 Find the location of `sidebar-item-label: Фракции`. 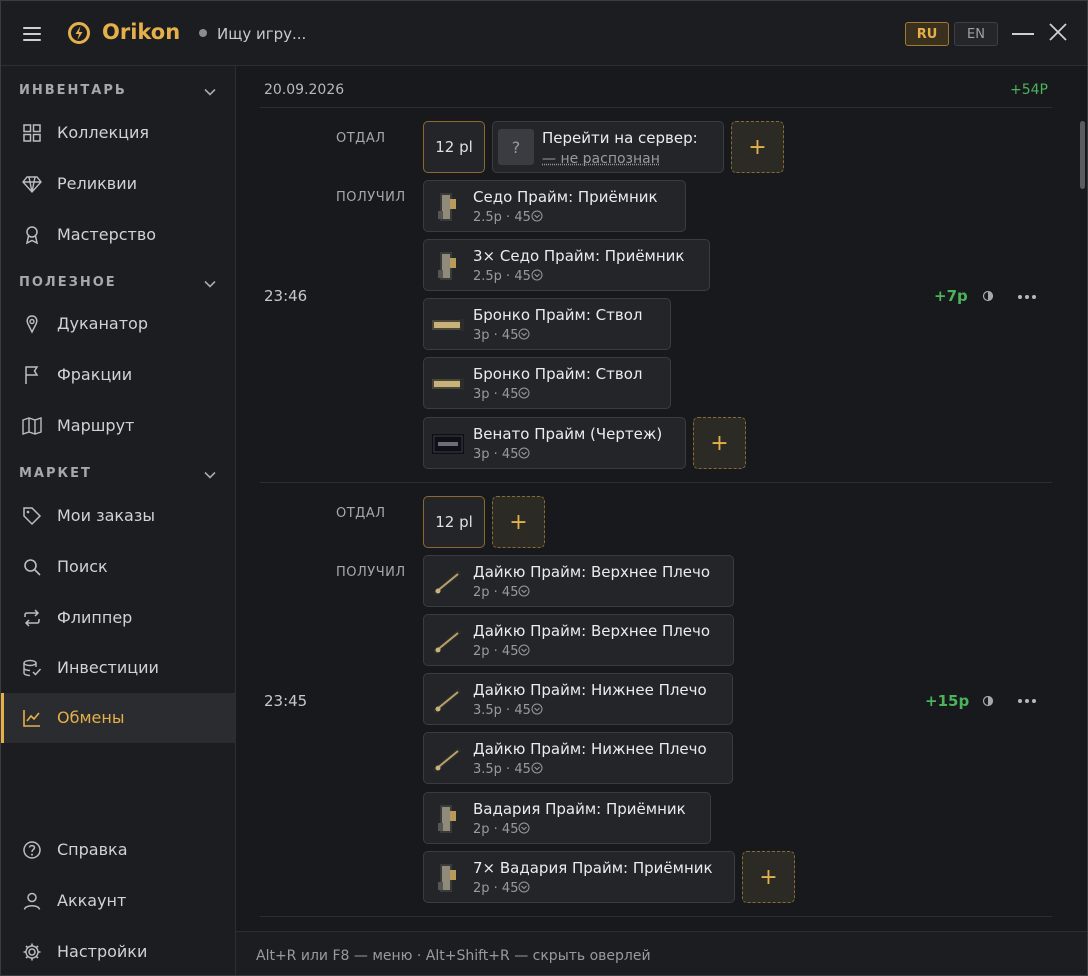

sidebar-item-label: Фракции is located at coordinates (95, 374).